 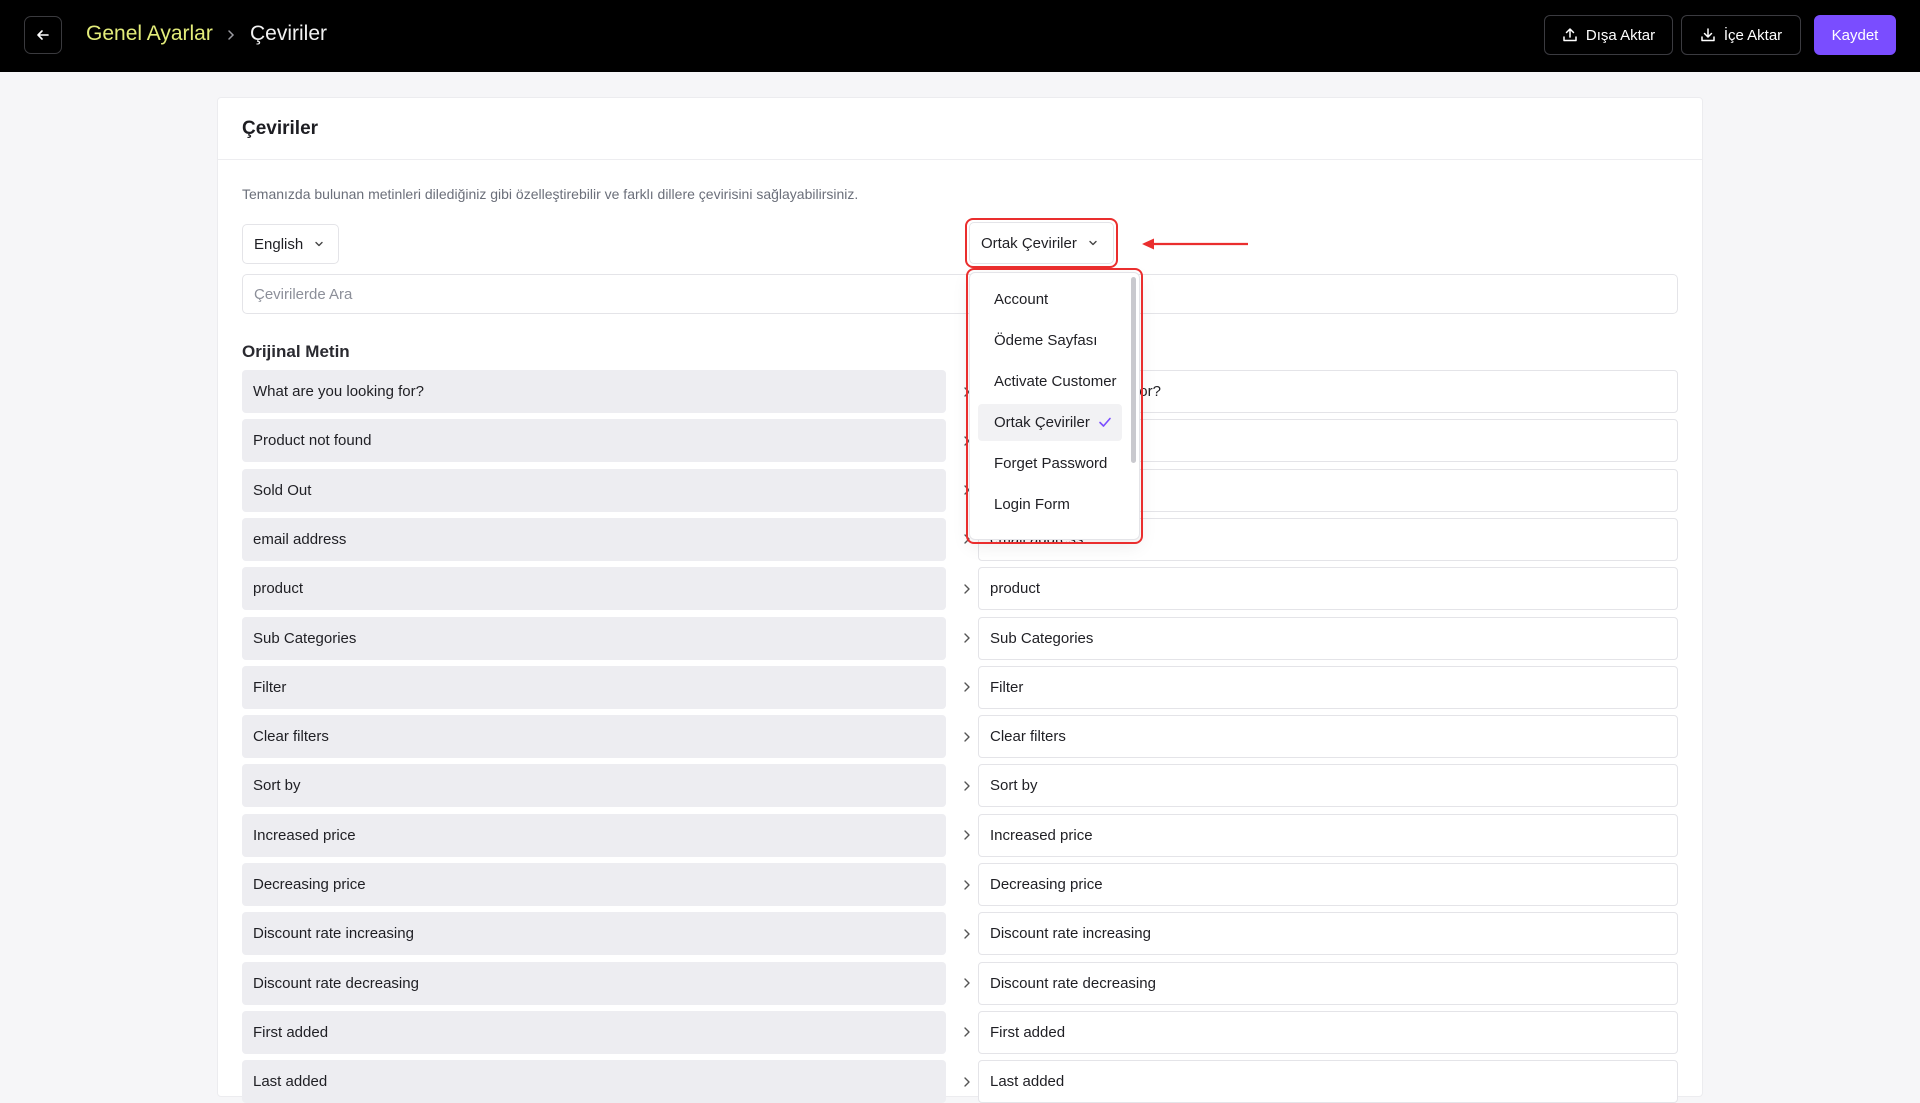 What do you see at coordinates (960, 129) in the screenshot?
I see `card-header: Çeviriler` at bounding box center [960, 129].